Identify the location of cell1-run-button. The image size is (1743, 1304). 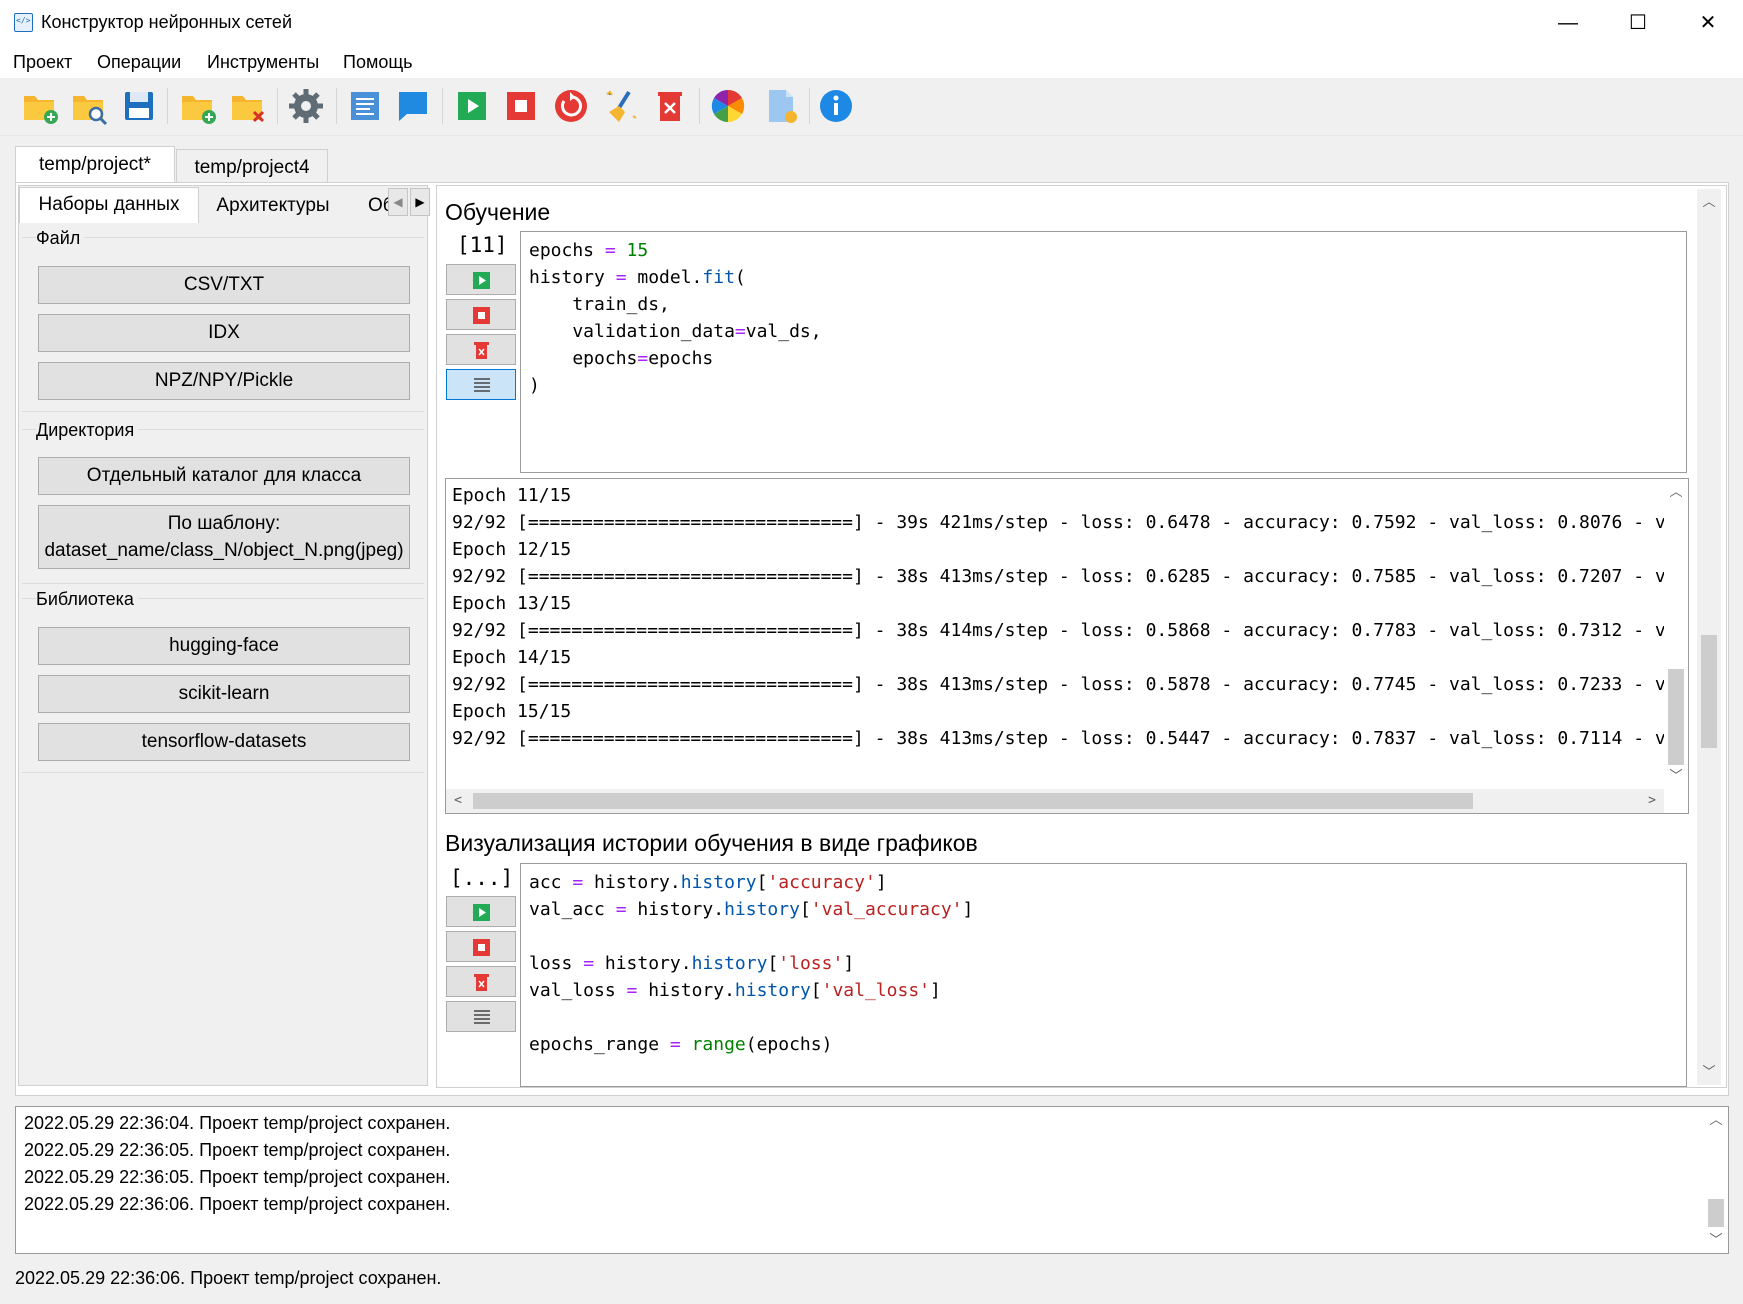
(481, 279).